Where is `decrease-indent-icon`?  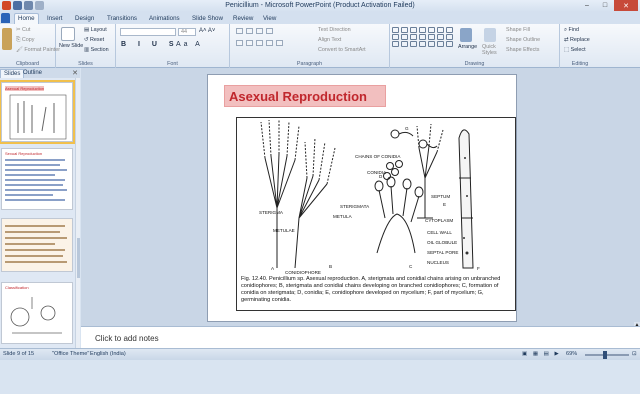 decrease-indent-icon is located at coordinates (259, 31).